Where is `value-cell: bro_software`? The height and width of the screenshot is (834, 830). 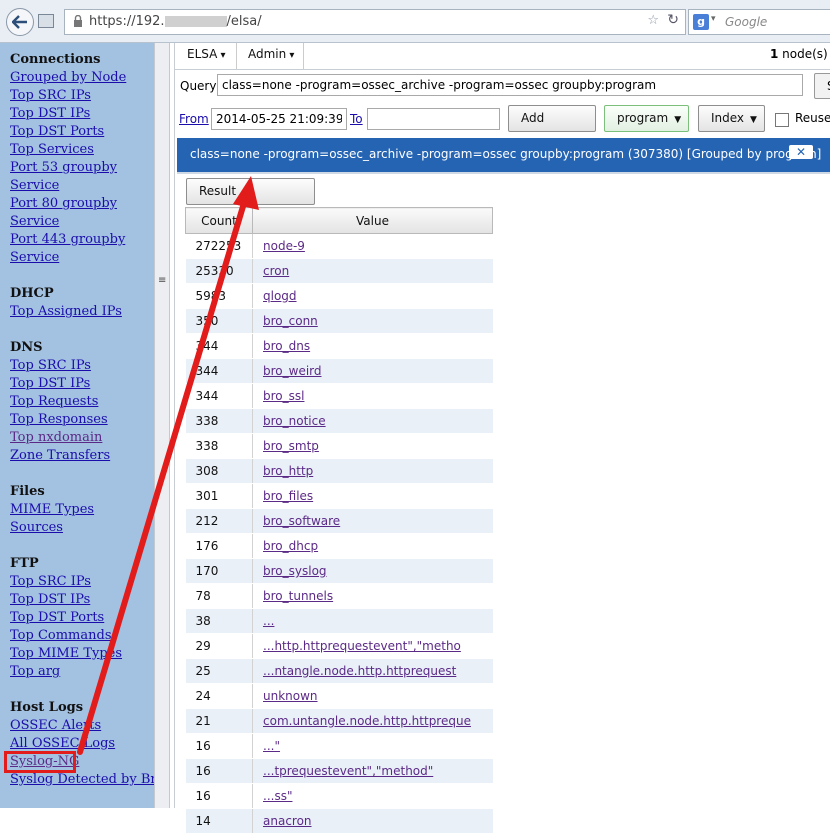
value-cell: bro_software is located at coordinates (372, 521).